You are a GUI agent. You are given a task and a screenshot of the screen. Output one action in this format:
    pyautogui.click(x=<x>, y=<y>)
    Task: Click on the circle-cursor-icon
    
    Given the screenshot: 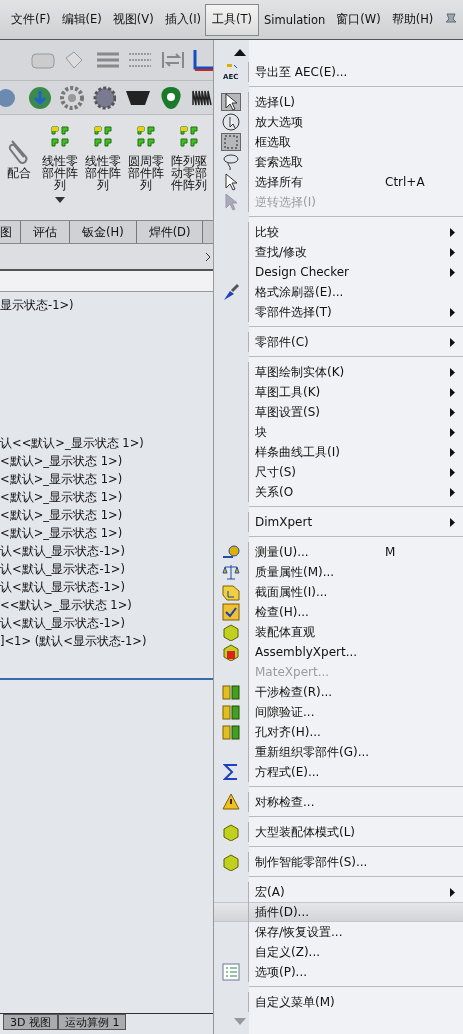 What is the action you would take?
    pyautogui.click(x=231, y=122)
    